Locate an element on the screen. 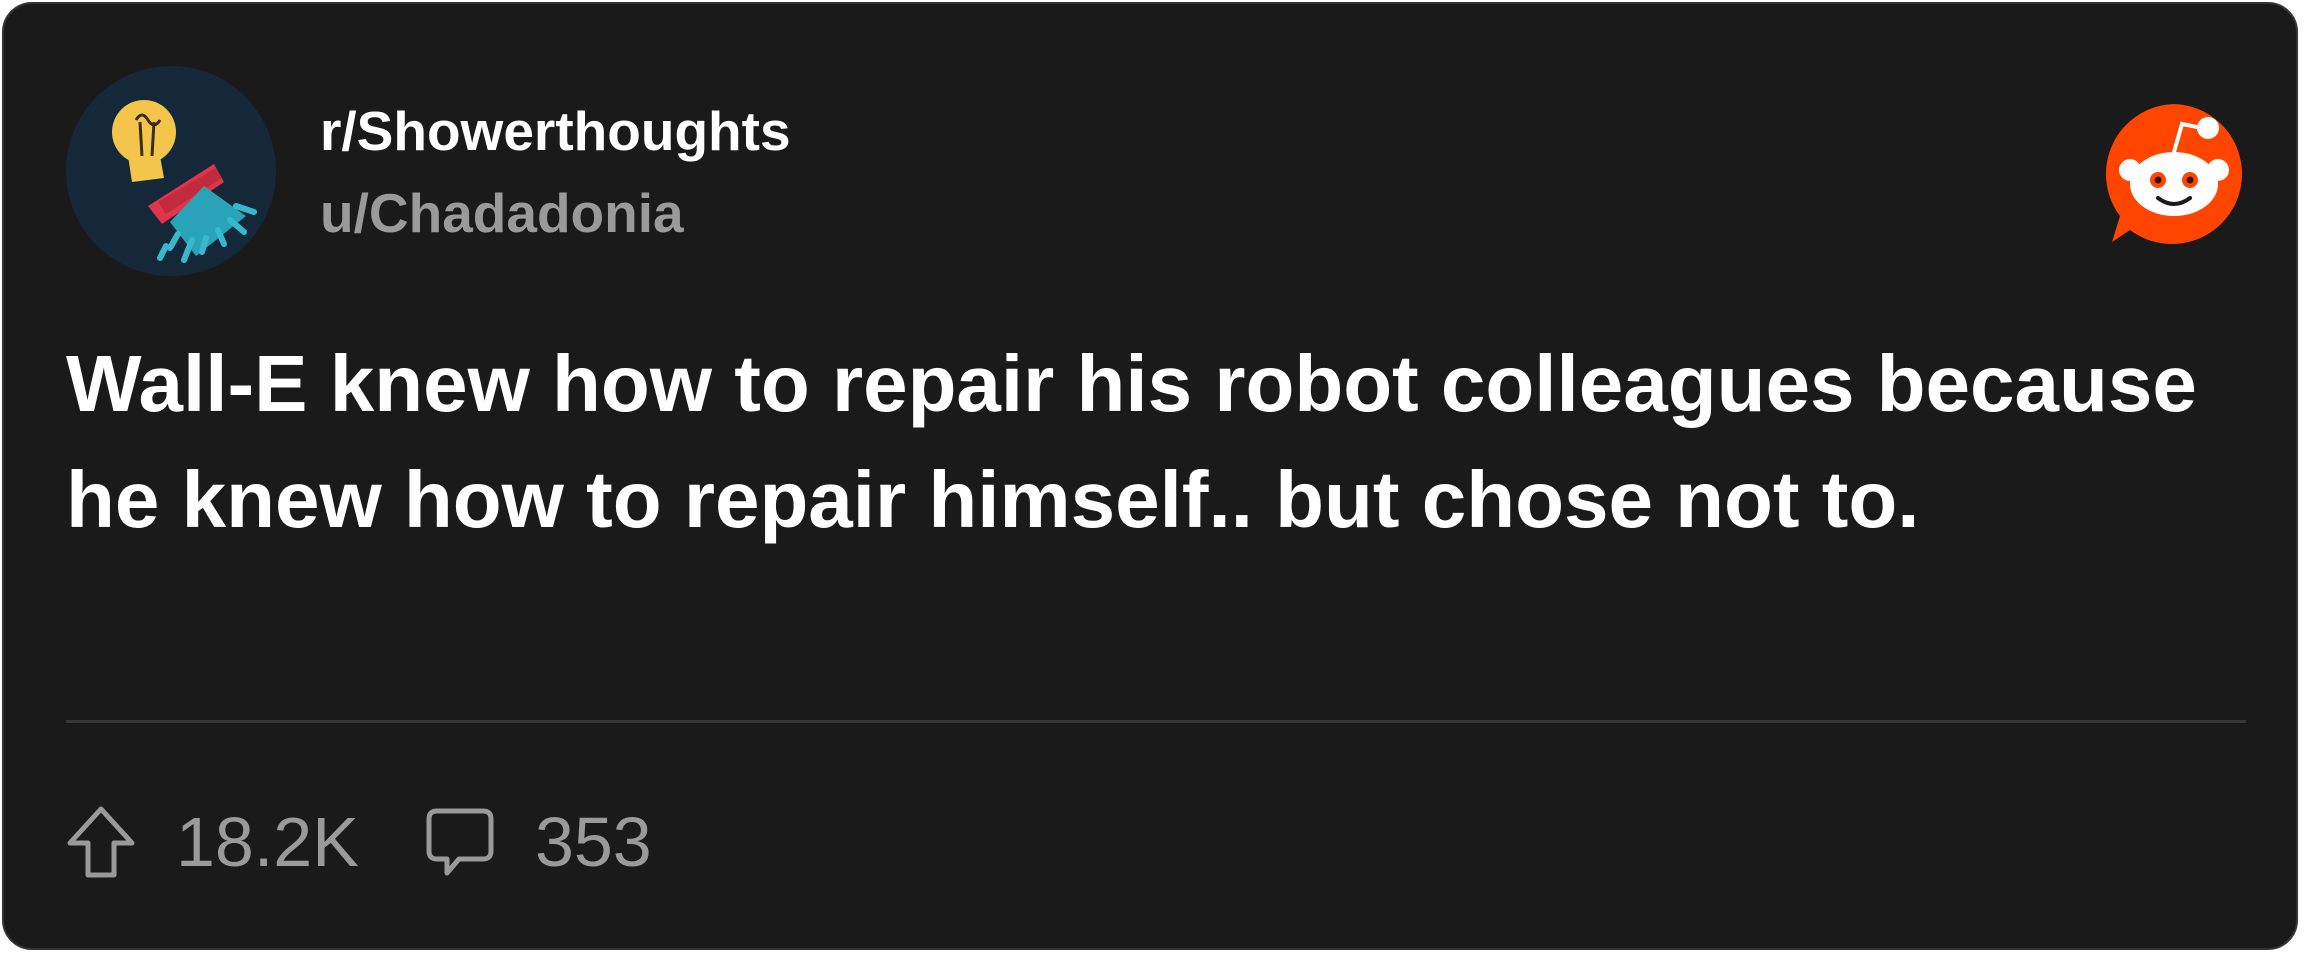 This screenshot has width=2304, height=956. author-name: u/Chadadonia is located at coordinates (502, 213).